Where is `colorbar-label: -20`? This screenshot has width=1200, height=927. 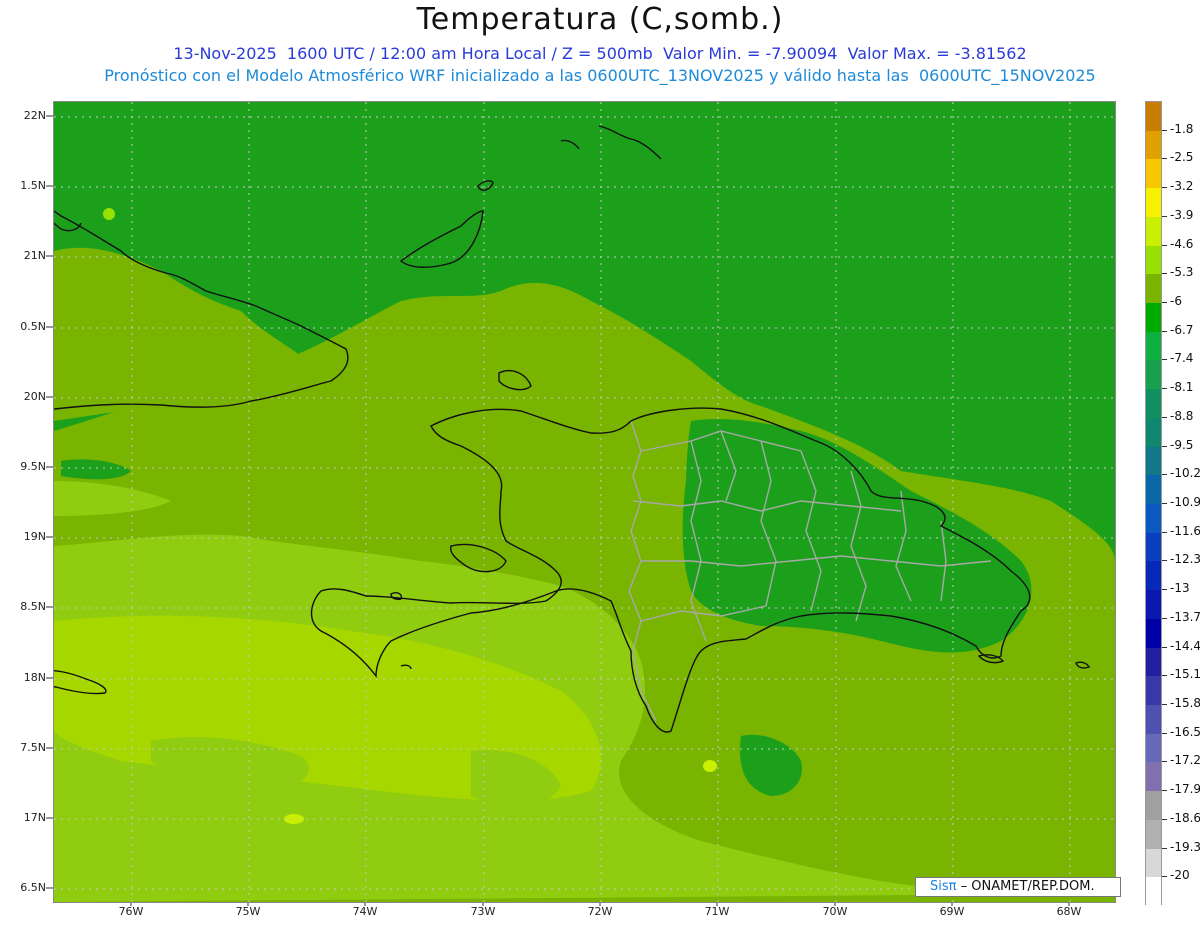
colorbar-label: -20 is located at coordinates (1180, 875).